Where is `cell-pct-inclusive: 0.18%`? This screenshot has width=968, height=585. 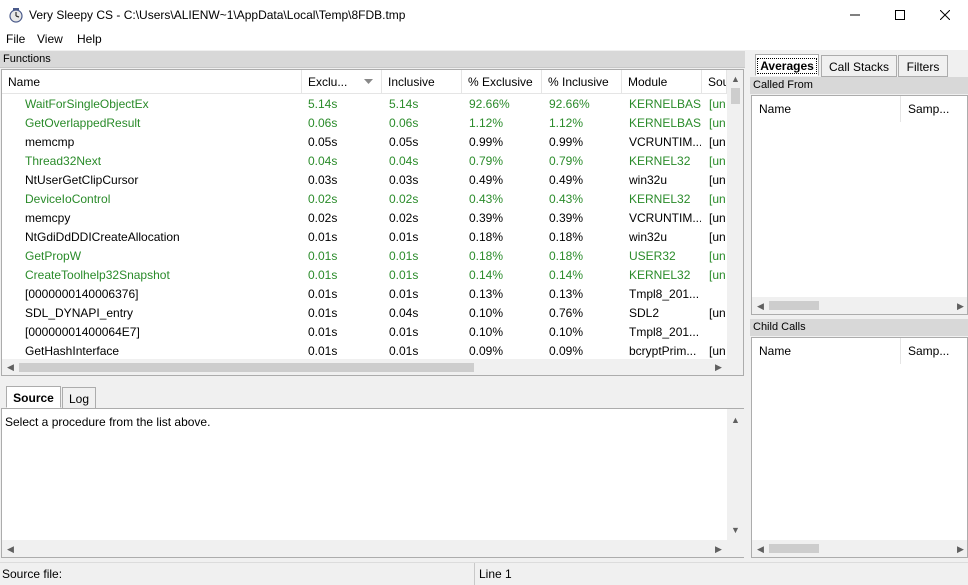
cell-pct-inclusive: 0.18% is located at coordinates (566, 237).